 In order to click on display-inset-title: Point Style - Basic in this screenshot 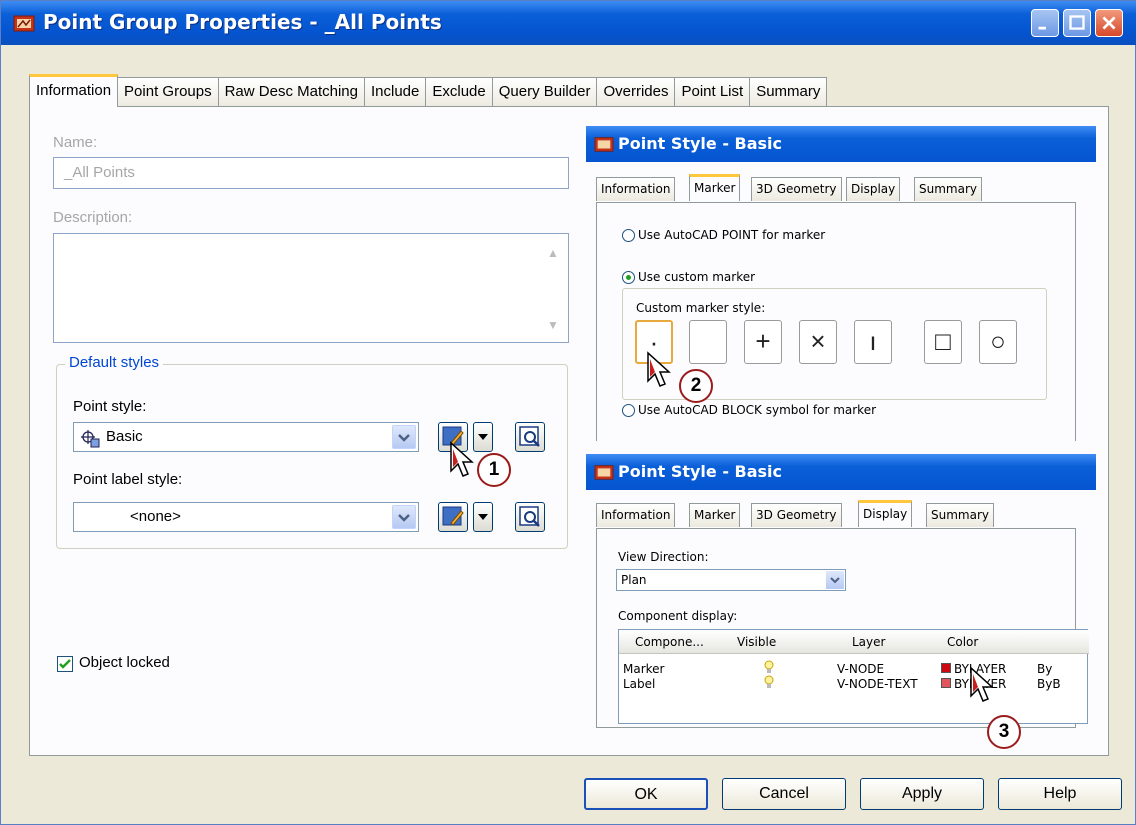, I will do `click(700, 471)`.